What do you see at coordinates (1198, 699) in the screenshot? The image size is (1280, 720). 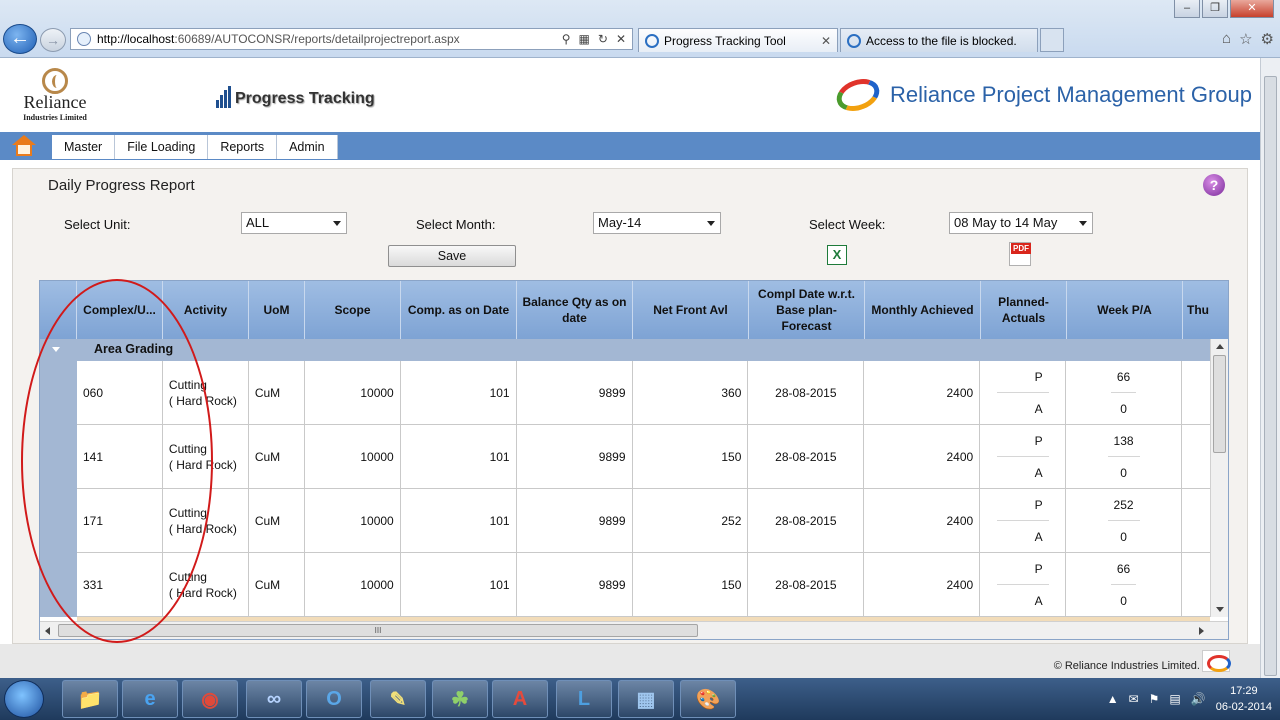 I see `volume-icon: 🔊` at bounding box center [1198, 699].